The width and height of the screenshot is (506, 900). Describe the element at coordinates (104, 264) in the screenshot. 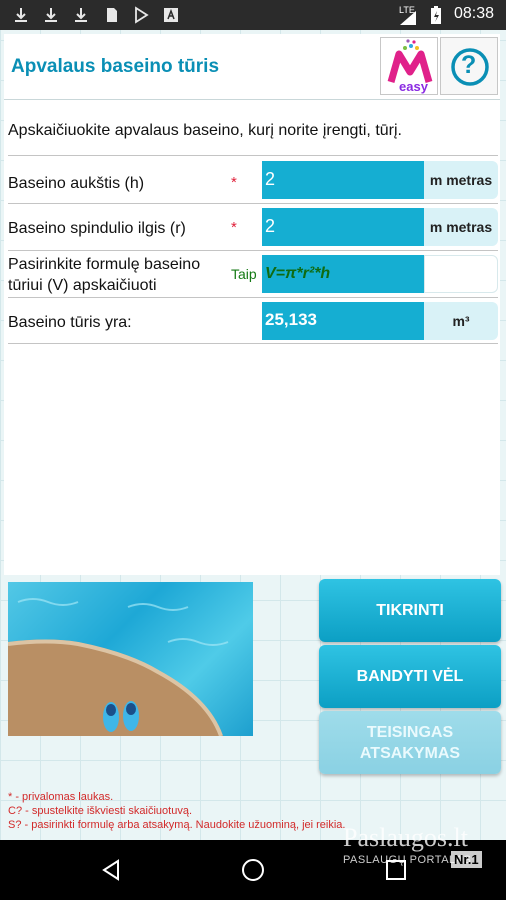

I see `formula-label-line1: Pasirinkite formulę baseino` at that location.